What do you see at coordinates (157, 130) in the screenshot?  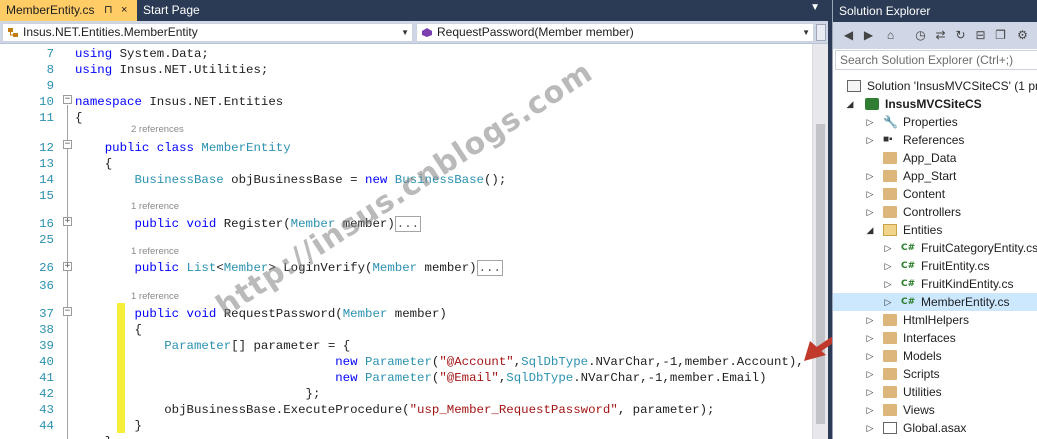 I see `codelens-references: 2 references` at bounding box center [157, 130].